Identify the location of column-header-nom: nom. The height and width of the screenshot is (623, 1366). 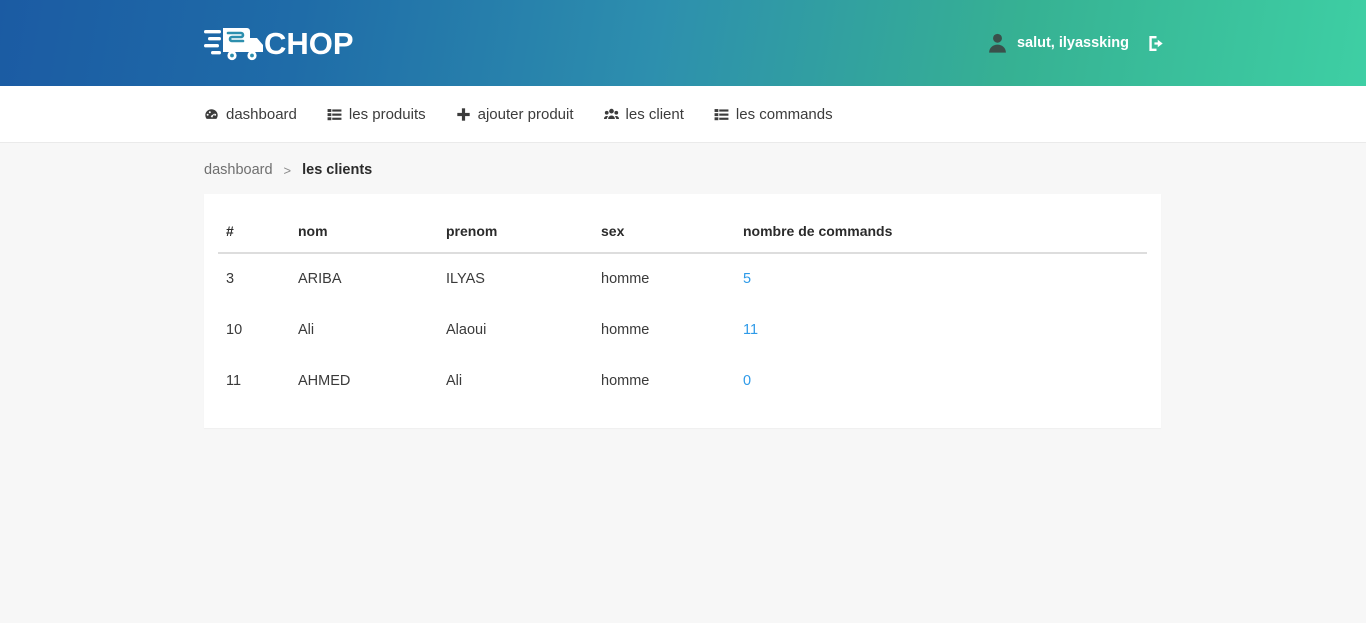
(364, 232).